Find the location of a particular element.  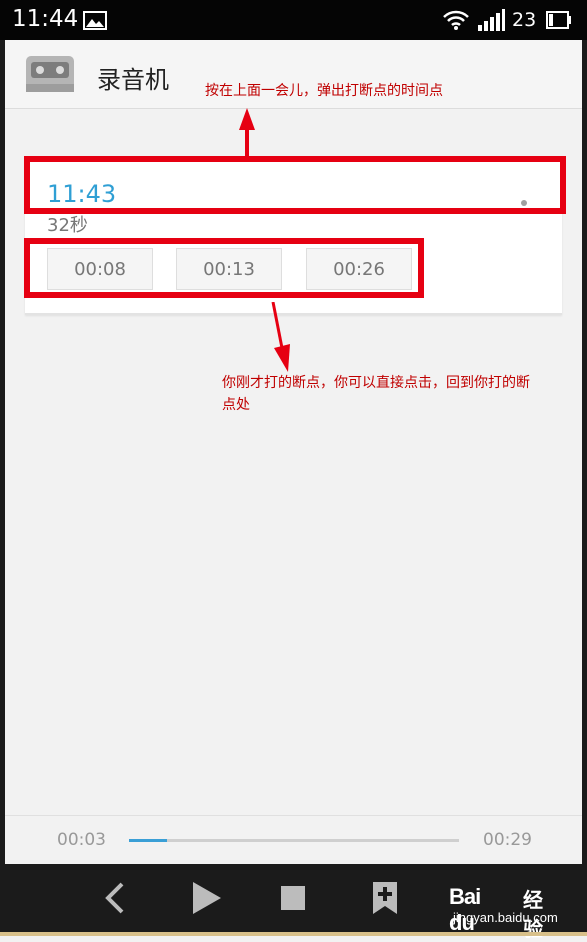

play-icon is located at coordinates (206, 900).